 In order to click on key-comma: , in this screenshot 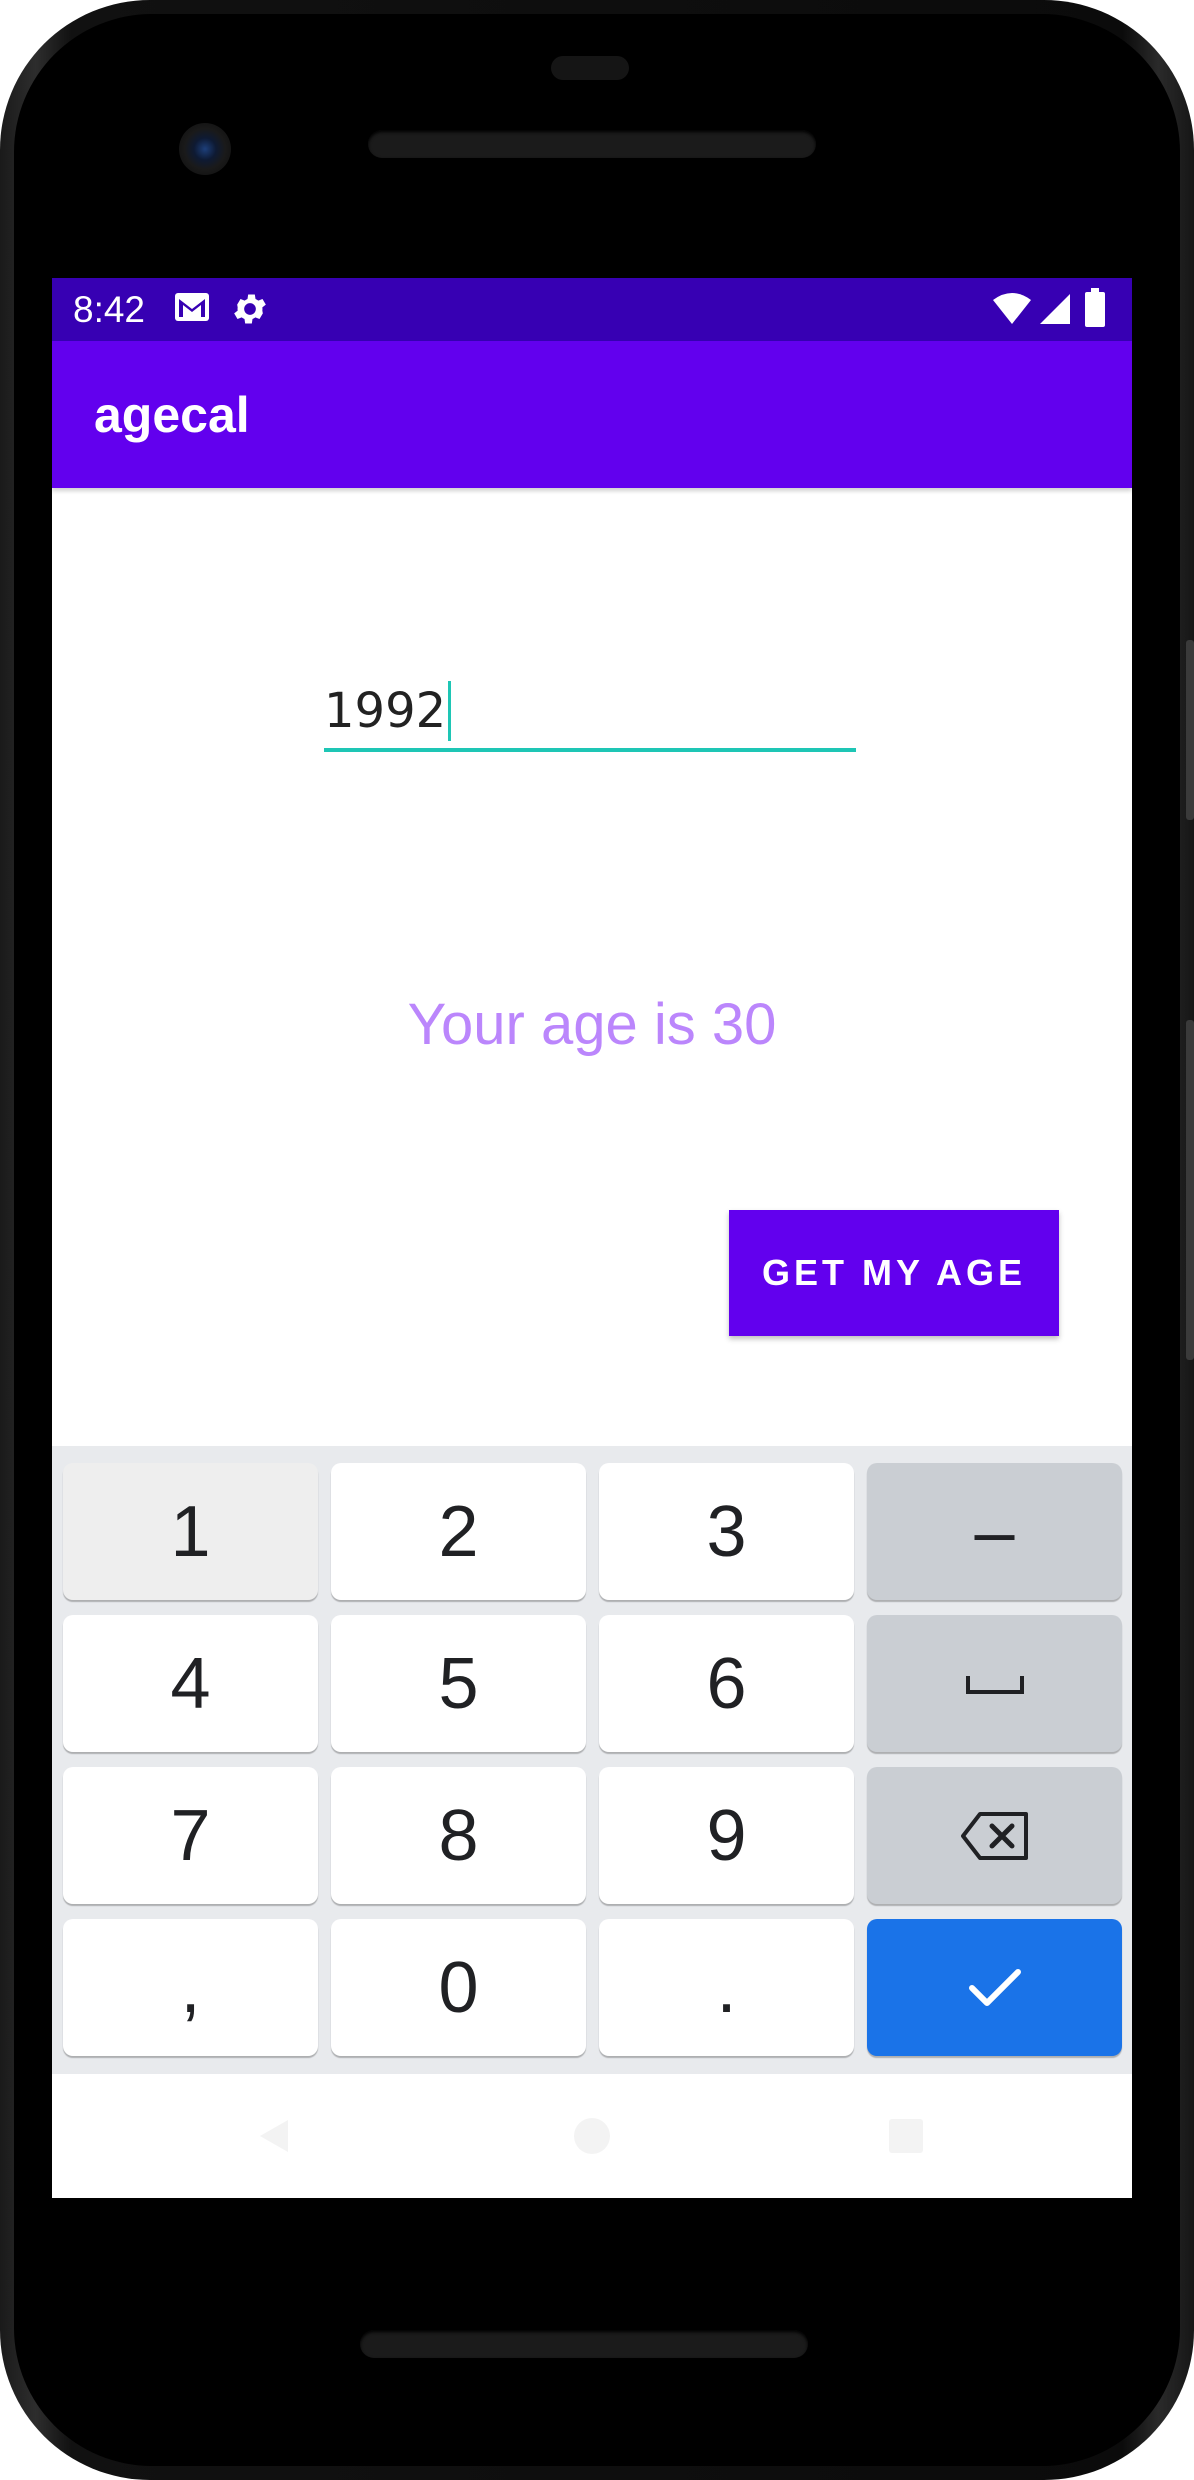, I will do `click(190, 1987)`.